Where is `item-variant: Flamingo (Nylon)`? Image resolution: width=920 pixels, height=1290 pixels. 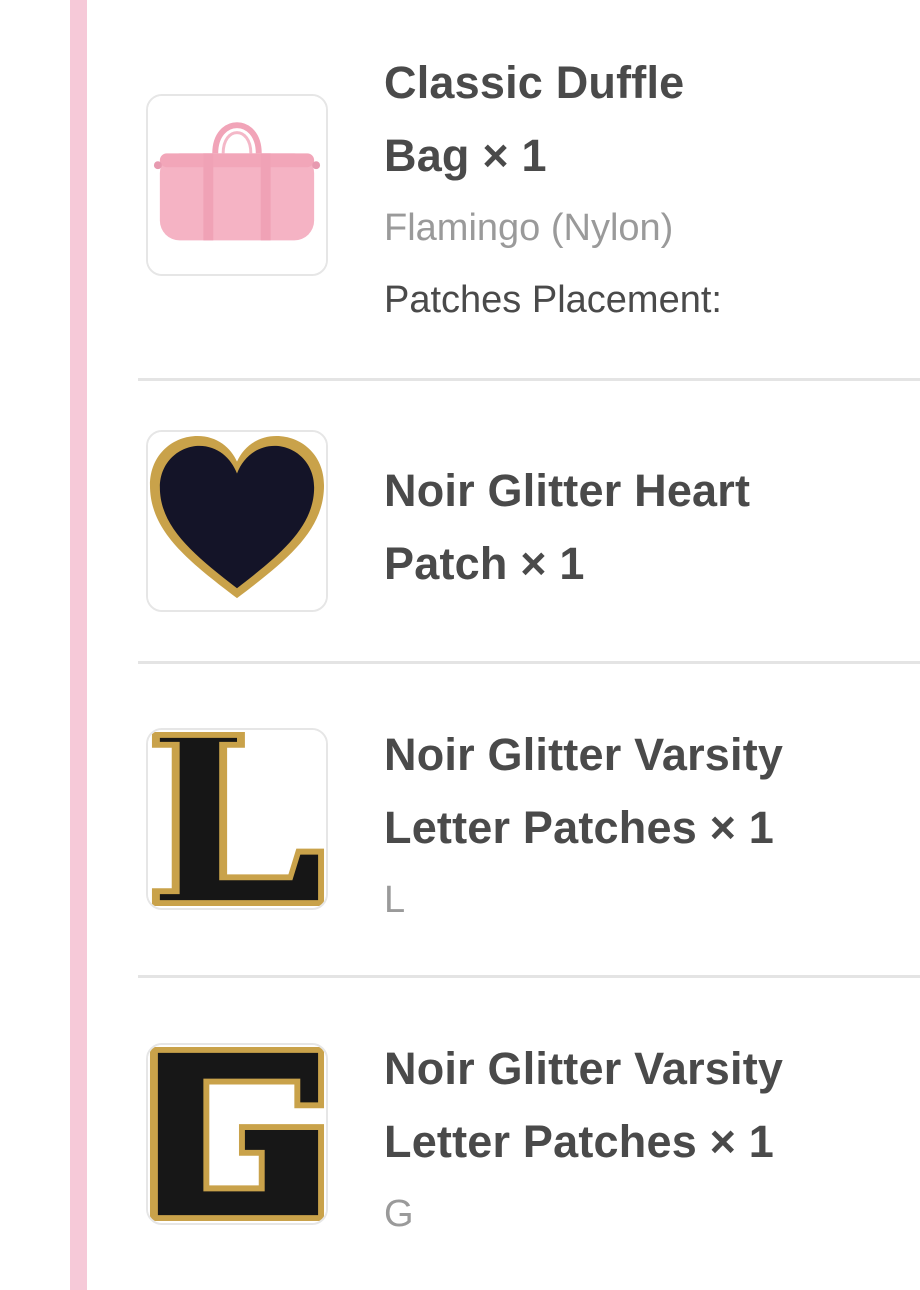
item-variant: Flamingo (Nylon) is located at coordinates (529, 228).